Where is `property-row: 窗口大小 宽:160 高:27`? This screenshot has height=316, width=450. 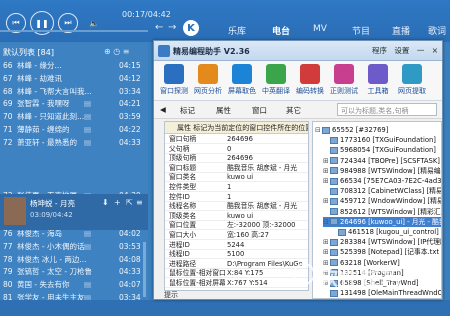 property-row: 窗口大小 宽:160 高:27 is located at coordinates (236, 235).